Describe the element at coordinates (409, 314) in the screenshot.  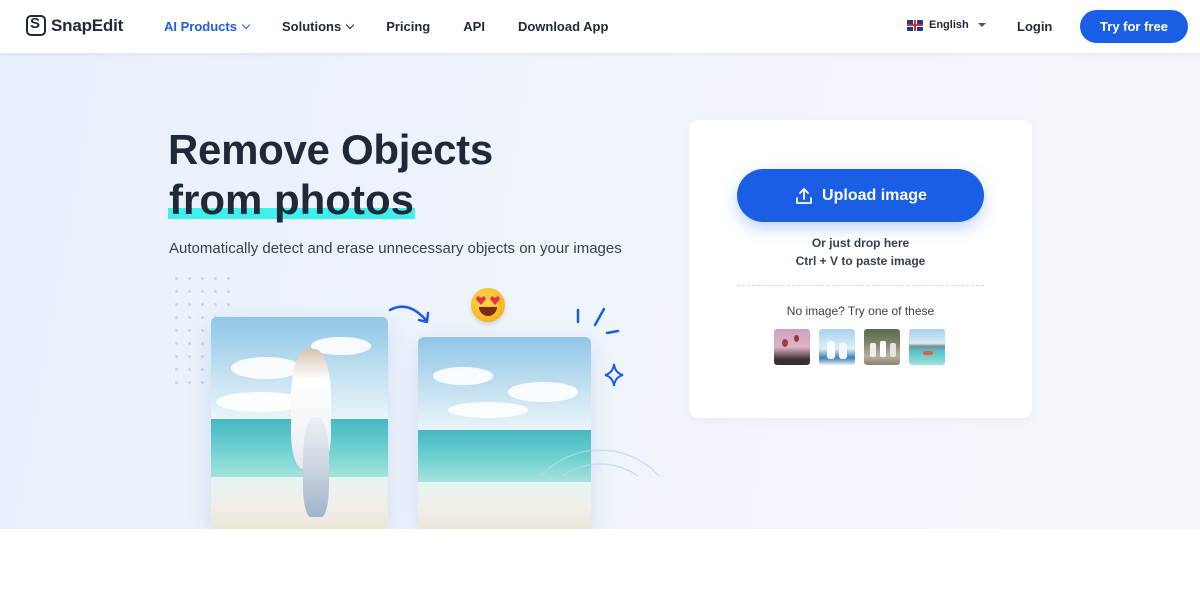
I see `curved-arrow-icon` at that location.